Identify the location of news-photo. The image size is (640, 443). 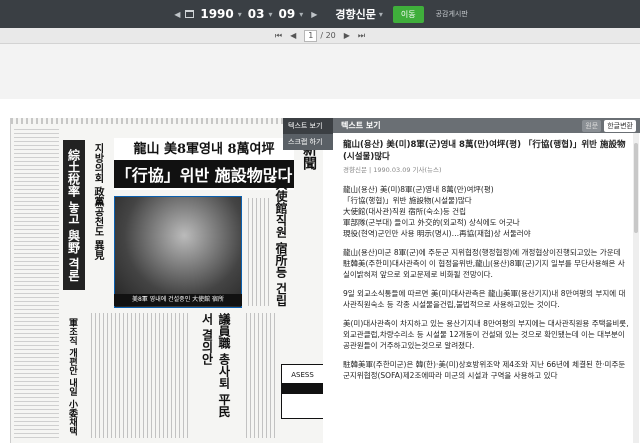
(178, 252).